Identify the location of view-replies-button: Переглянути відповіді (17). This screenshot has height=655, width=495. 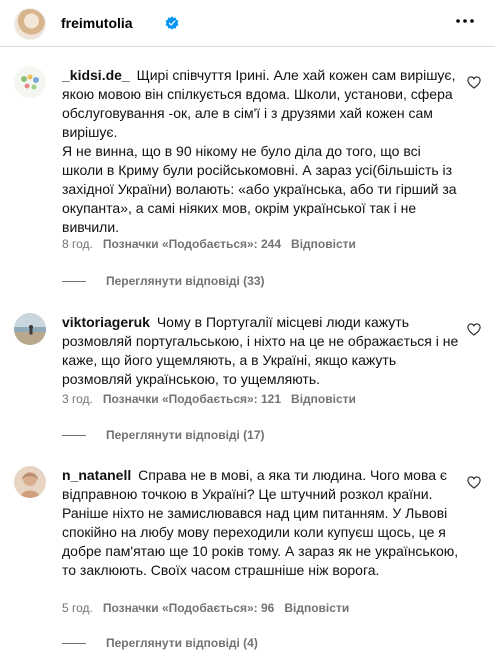
(163, 435).